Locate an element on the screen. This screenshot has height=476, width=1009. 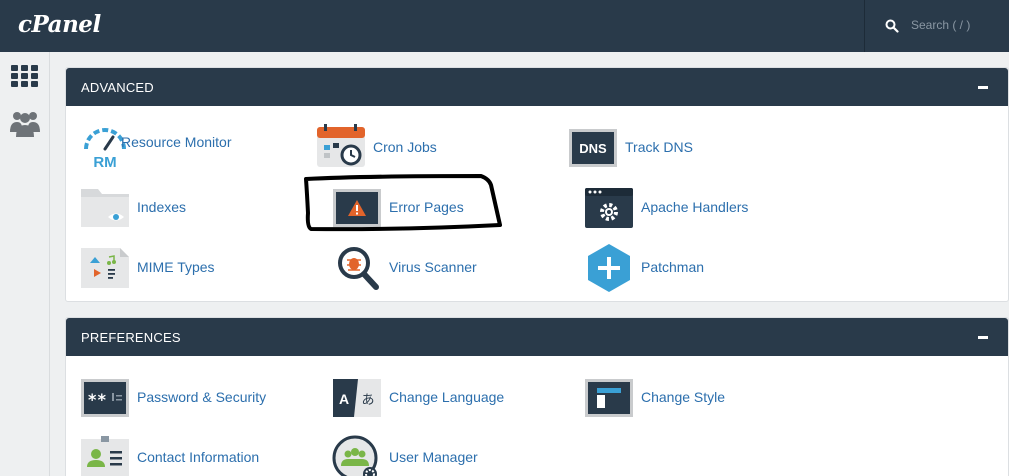
virus-scanner-icon is located at coordinates (358, 268).